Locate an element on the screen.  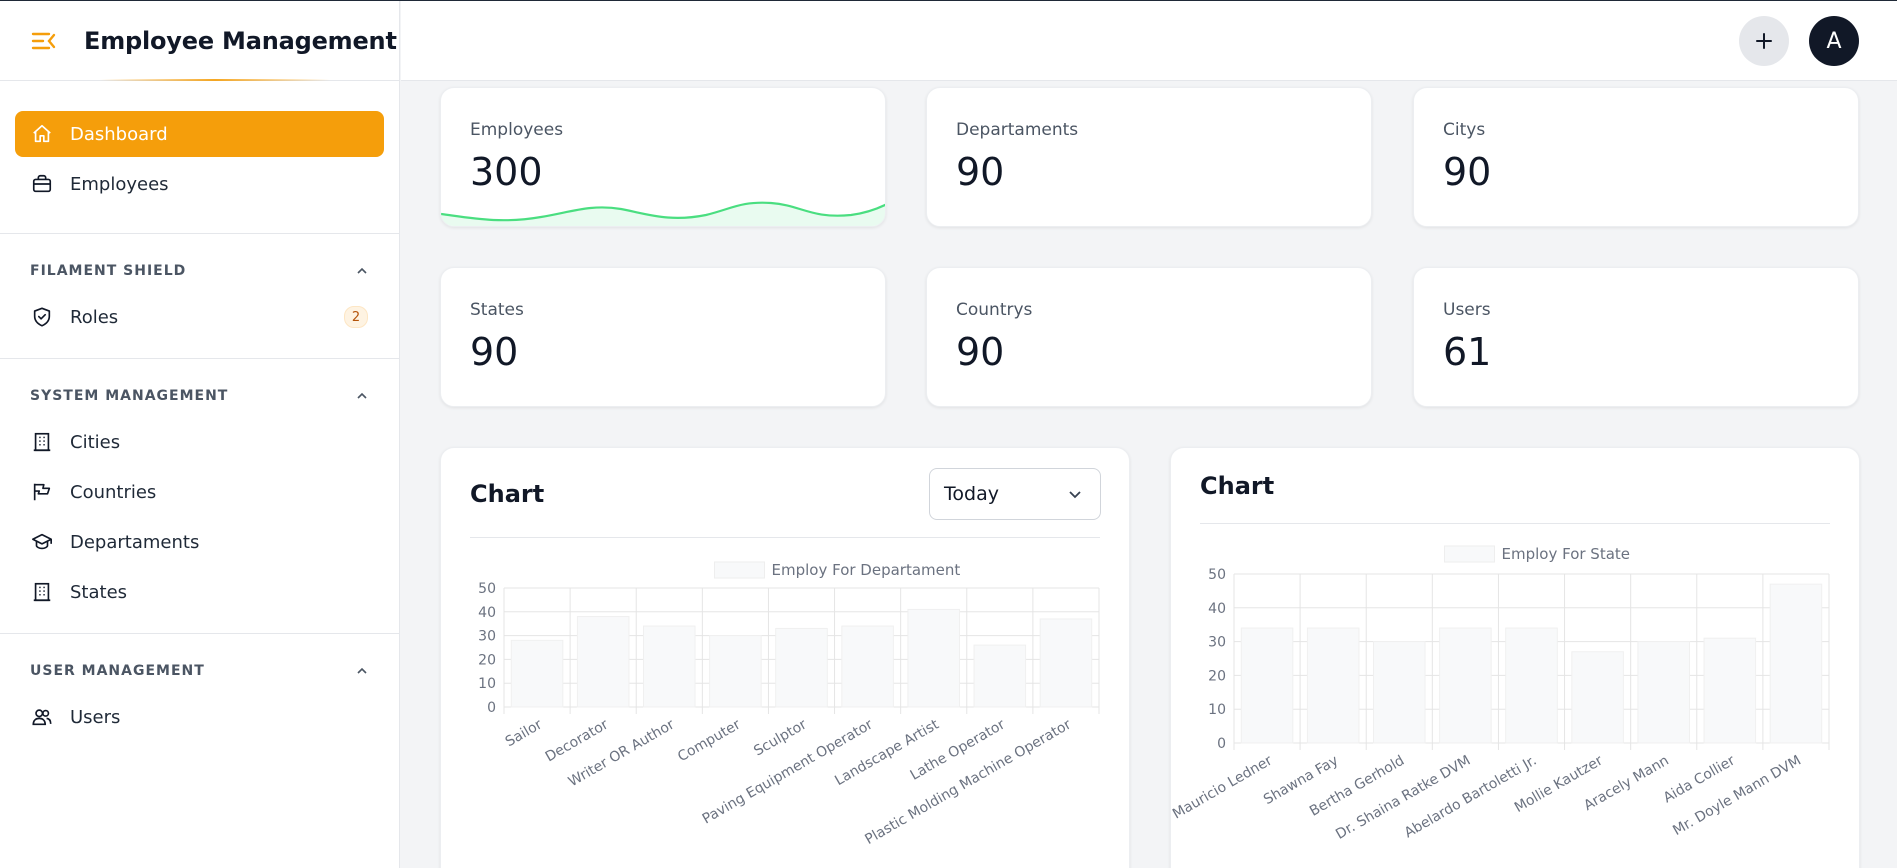
section-header-user-management: USER MANAGEMENT is located at coordinates (199, 671).